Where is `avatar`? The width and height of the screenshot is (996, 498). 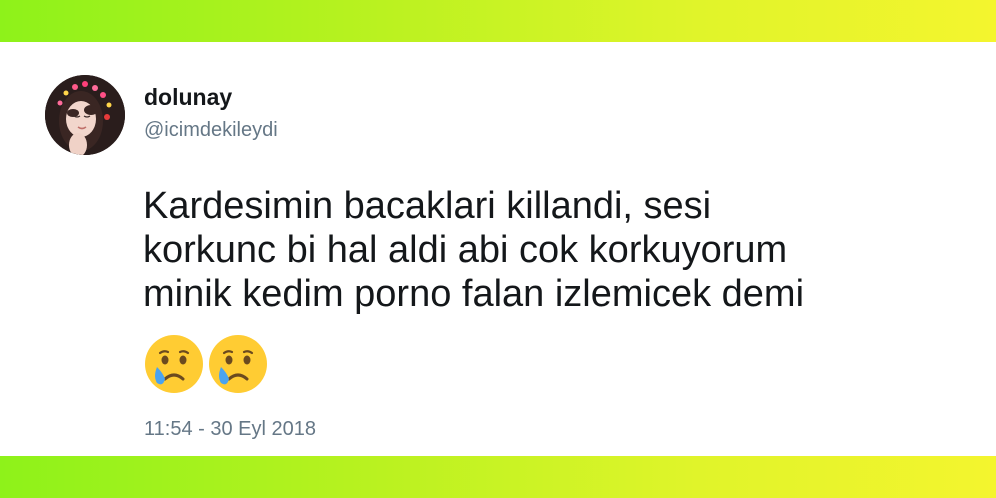
avatar is located at coordinates (85, 115).